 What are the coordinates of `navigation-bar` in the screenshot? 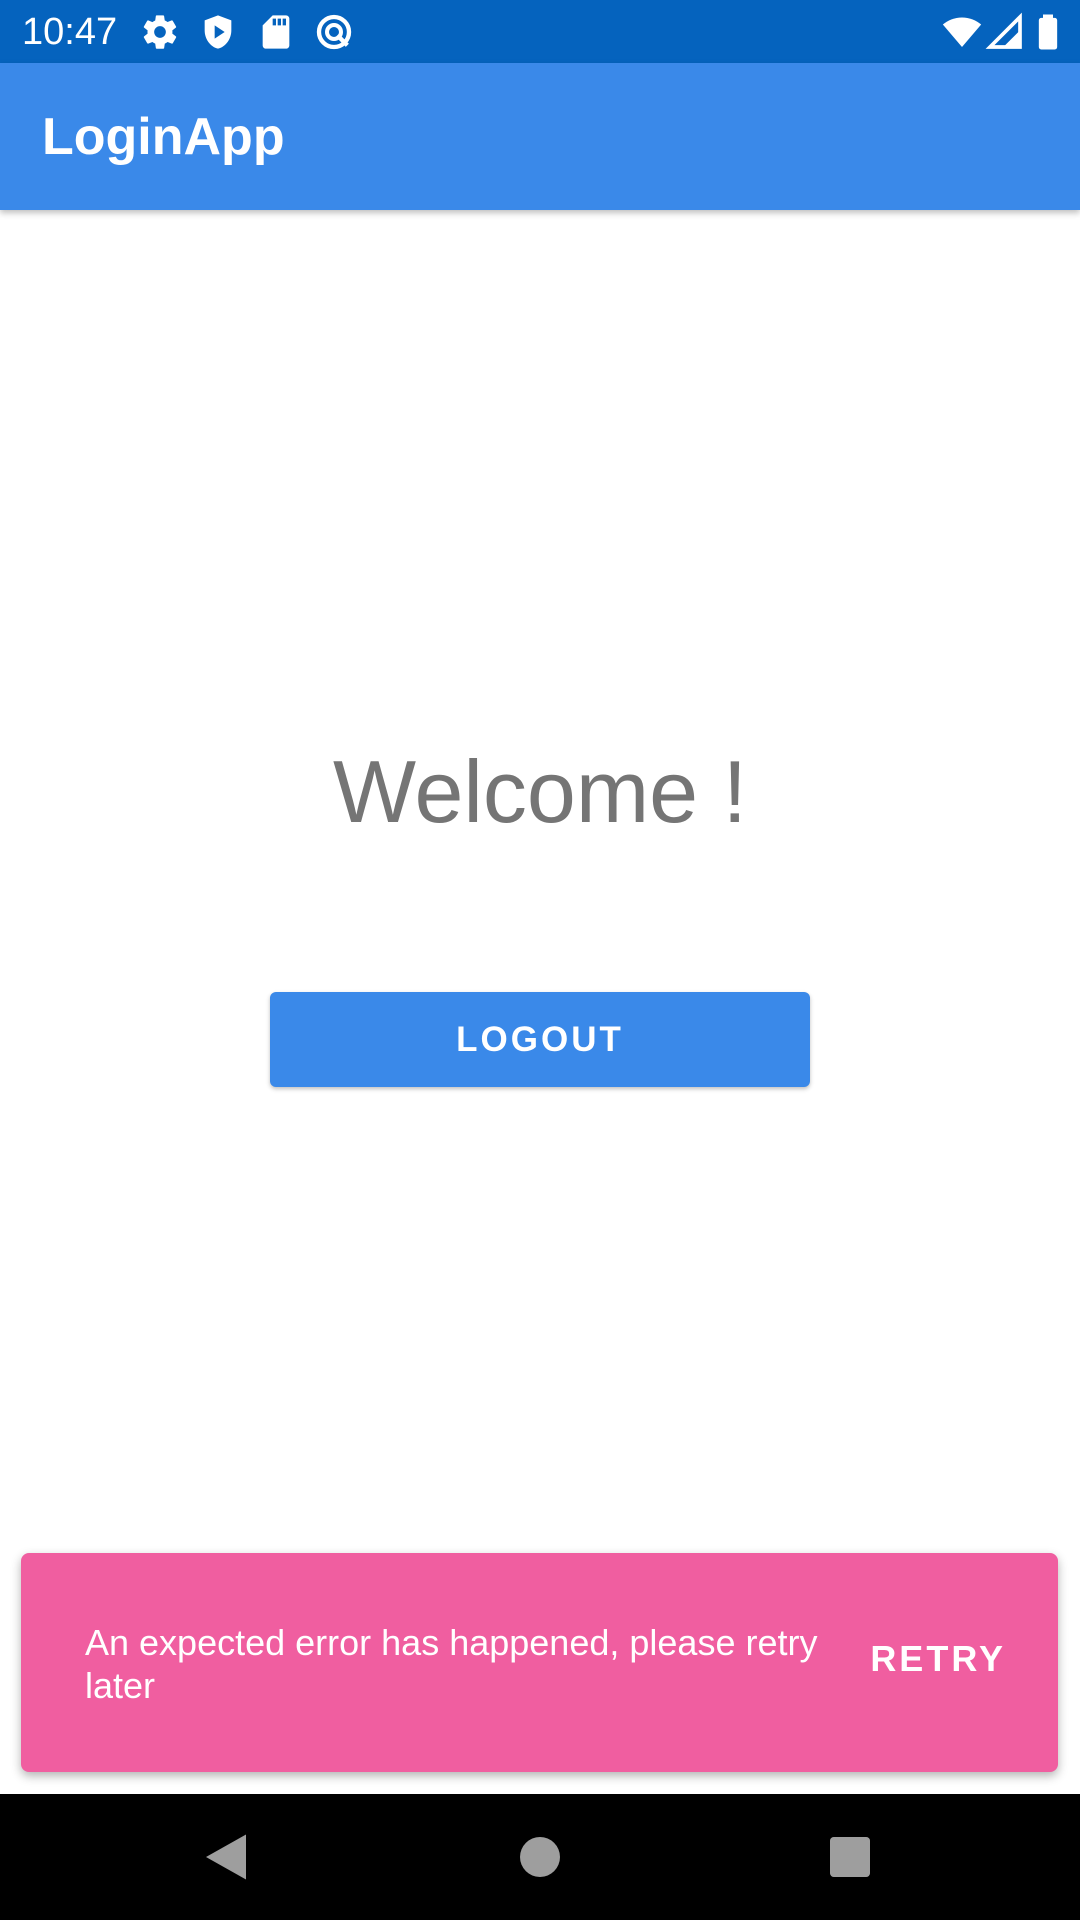 It's located at (540, 1857).